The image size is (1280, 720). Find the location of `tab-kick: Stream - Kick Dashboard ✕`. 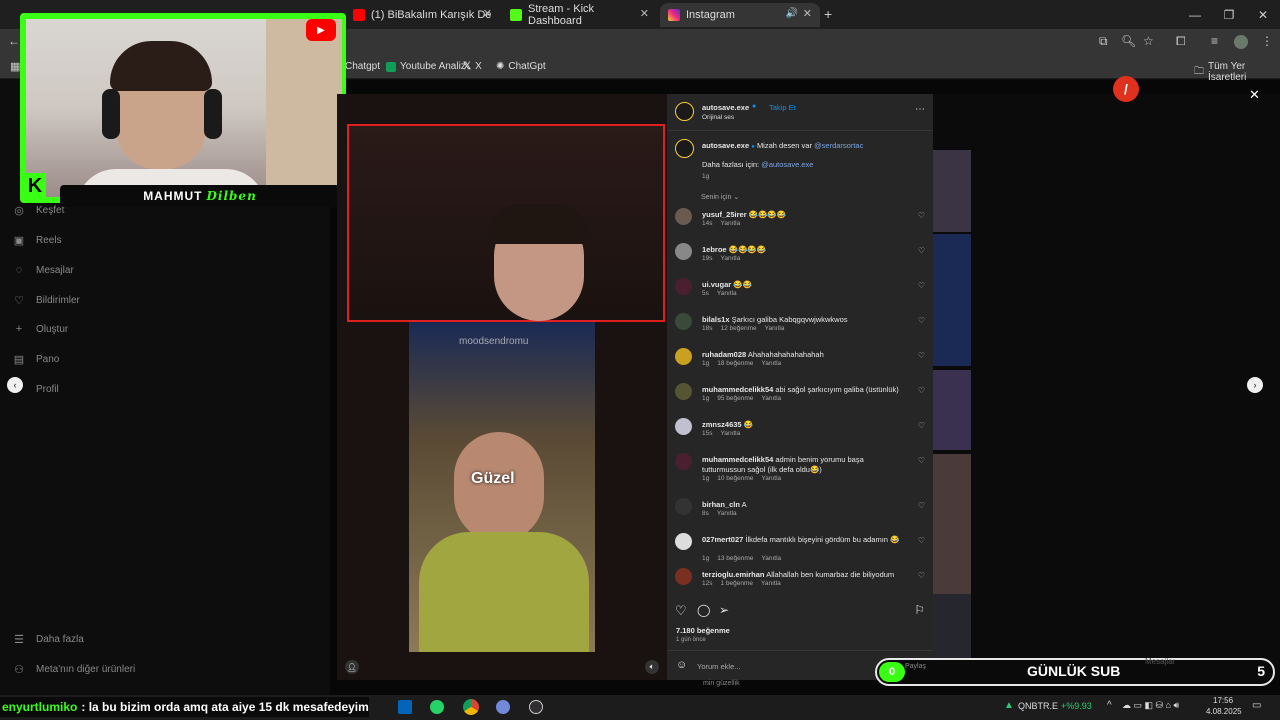

tab-kick: Stream - Kick Dashboard ✕ is located at coordinates (579, 15).